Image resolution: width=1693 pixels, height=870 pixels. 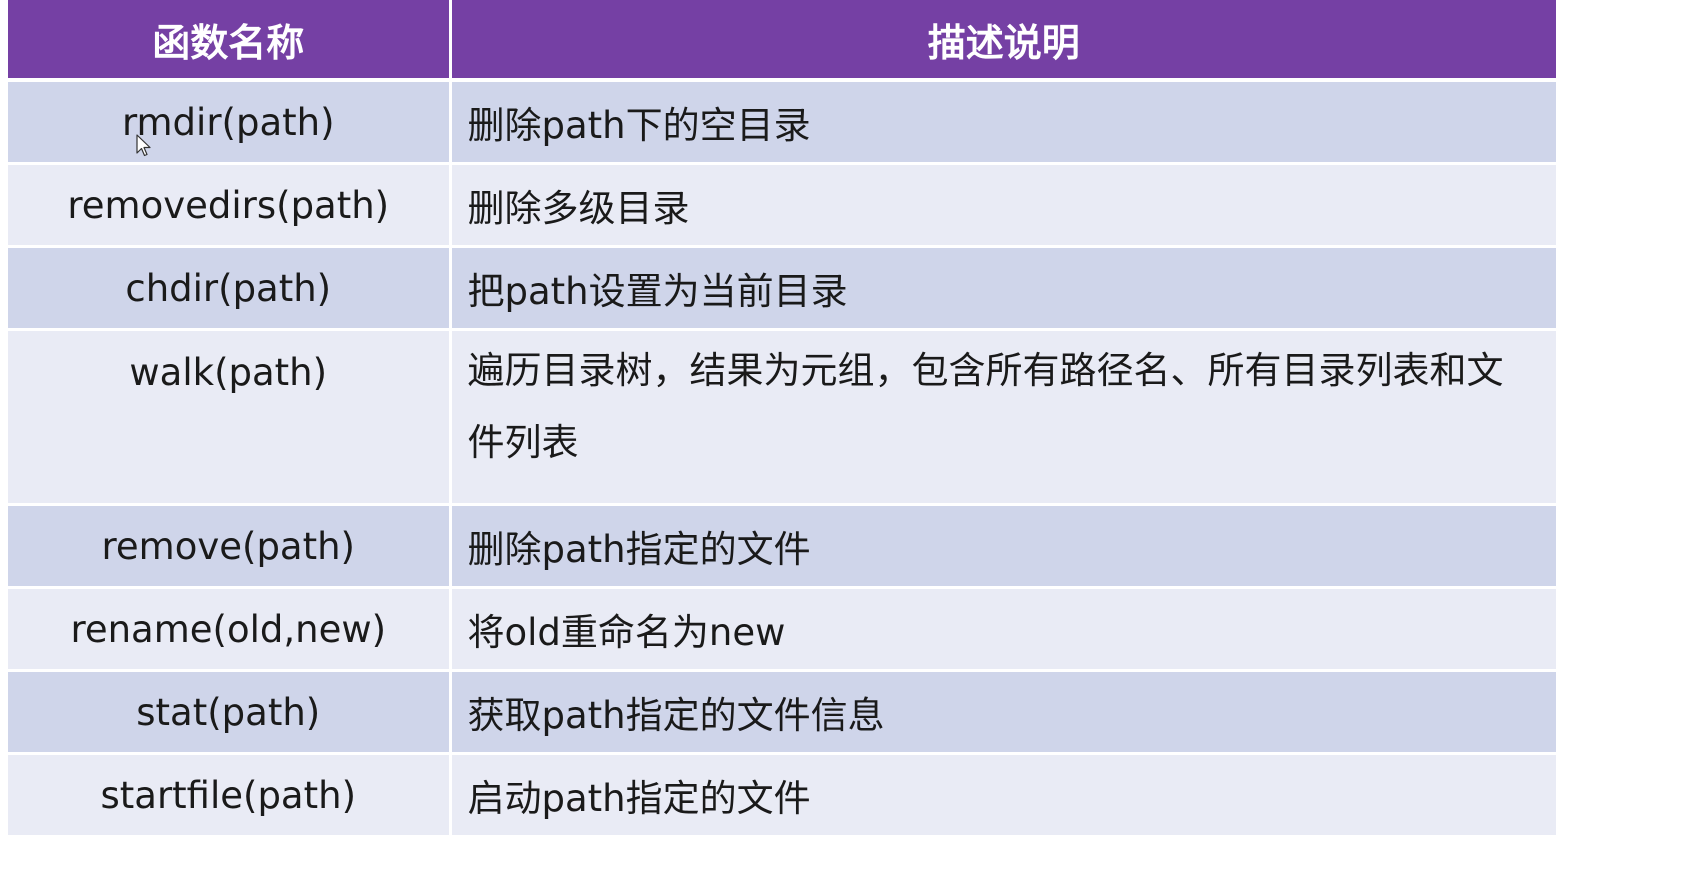 I want to click on description-cell: 删除多级目录, so click(x=1003, y=205).